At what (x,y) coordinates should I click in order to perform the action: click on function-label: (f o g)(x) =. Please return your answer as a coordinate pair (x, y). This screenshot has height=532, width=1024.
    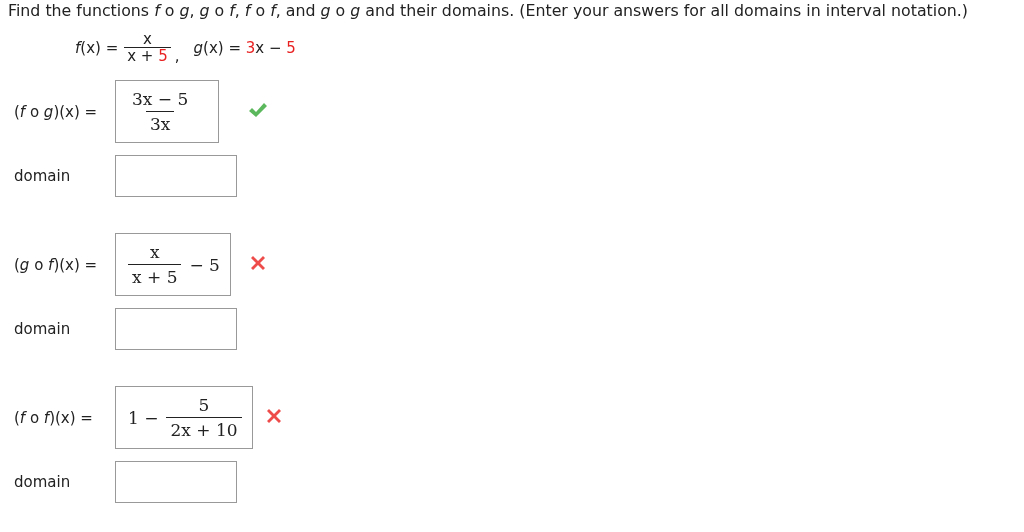
    Looking at the image, I should click on (56, 111).